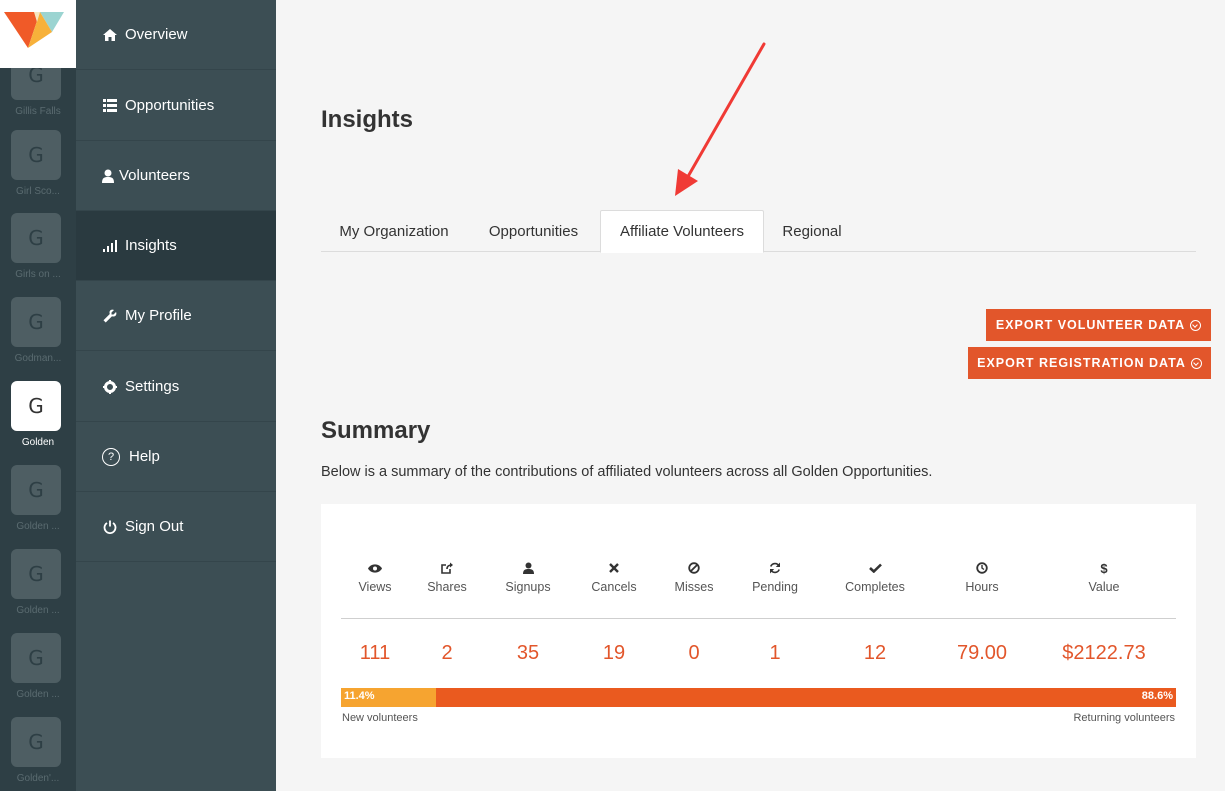  I want to click on sidebar-item-opportunities: Opportunities, so click(176, 105).